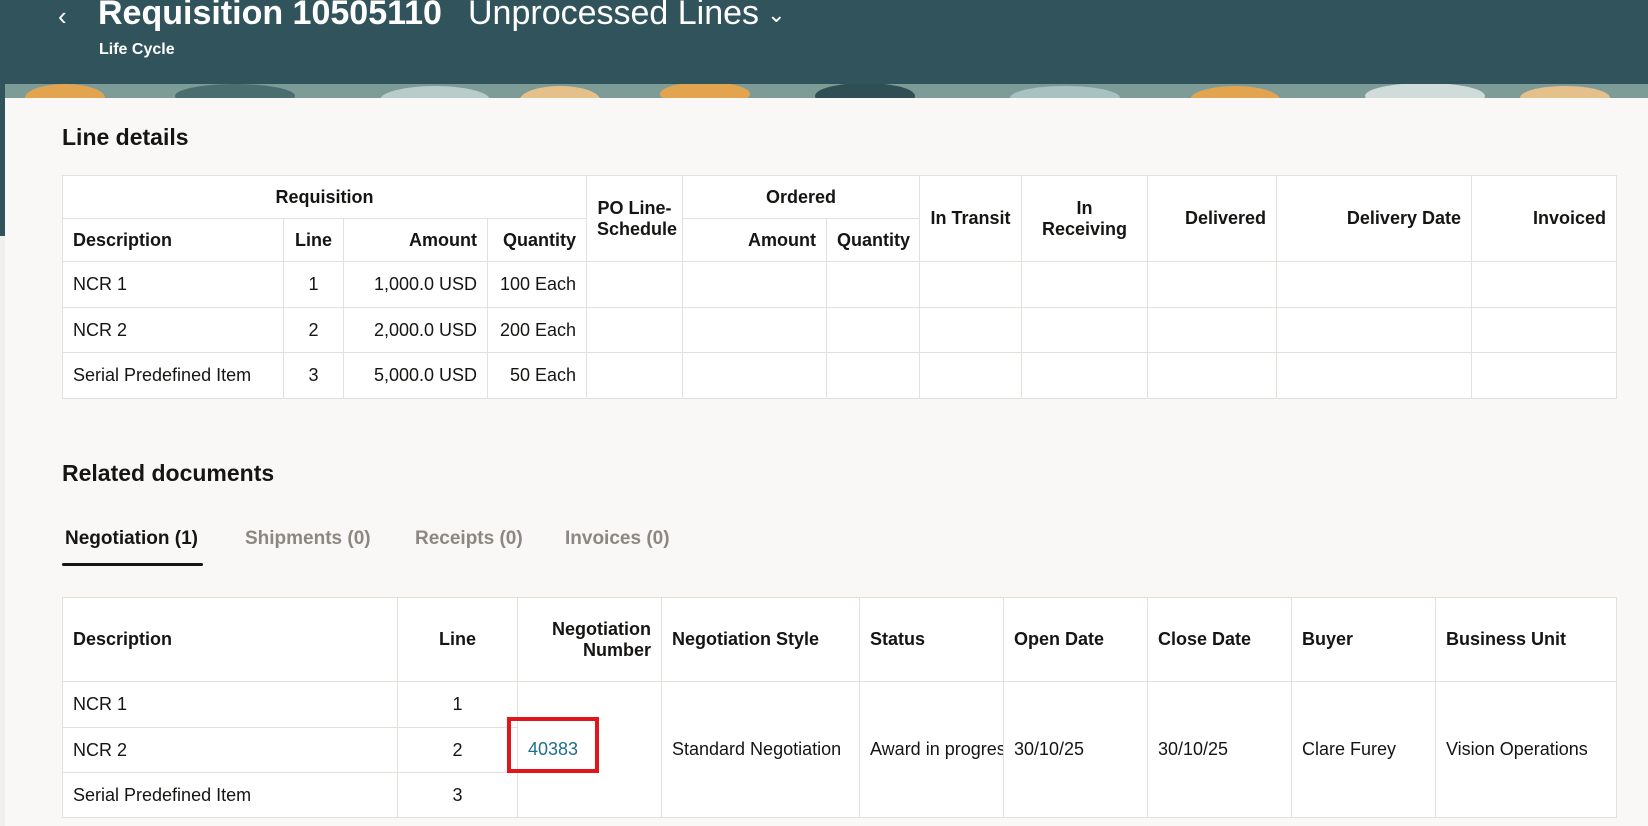  What do you see at coordinates (553, 745) in the screenshot?
I see `highlight-box` at bounding box center [553, 745].